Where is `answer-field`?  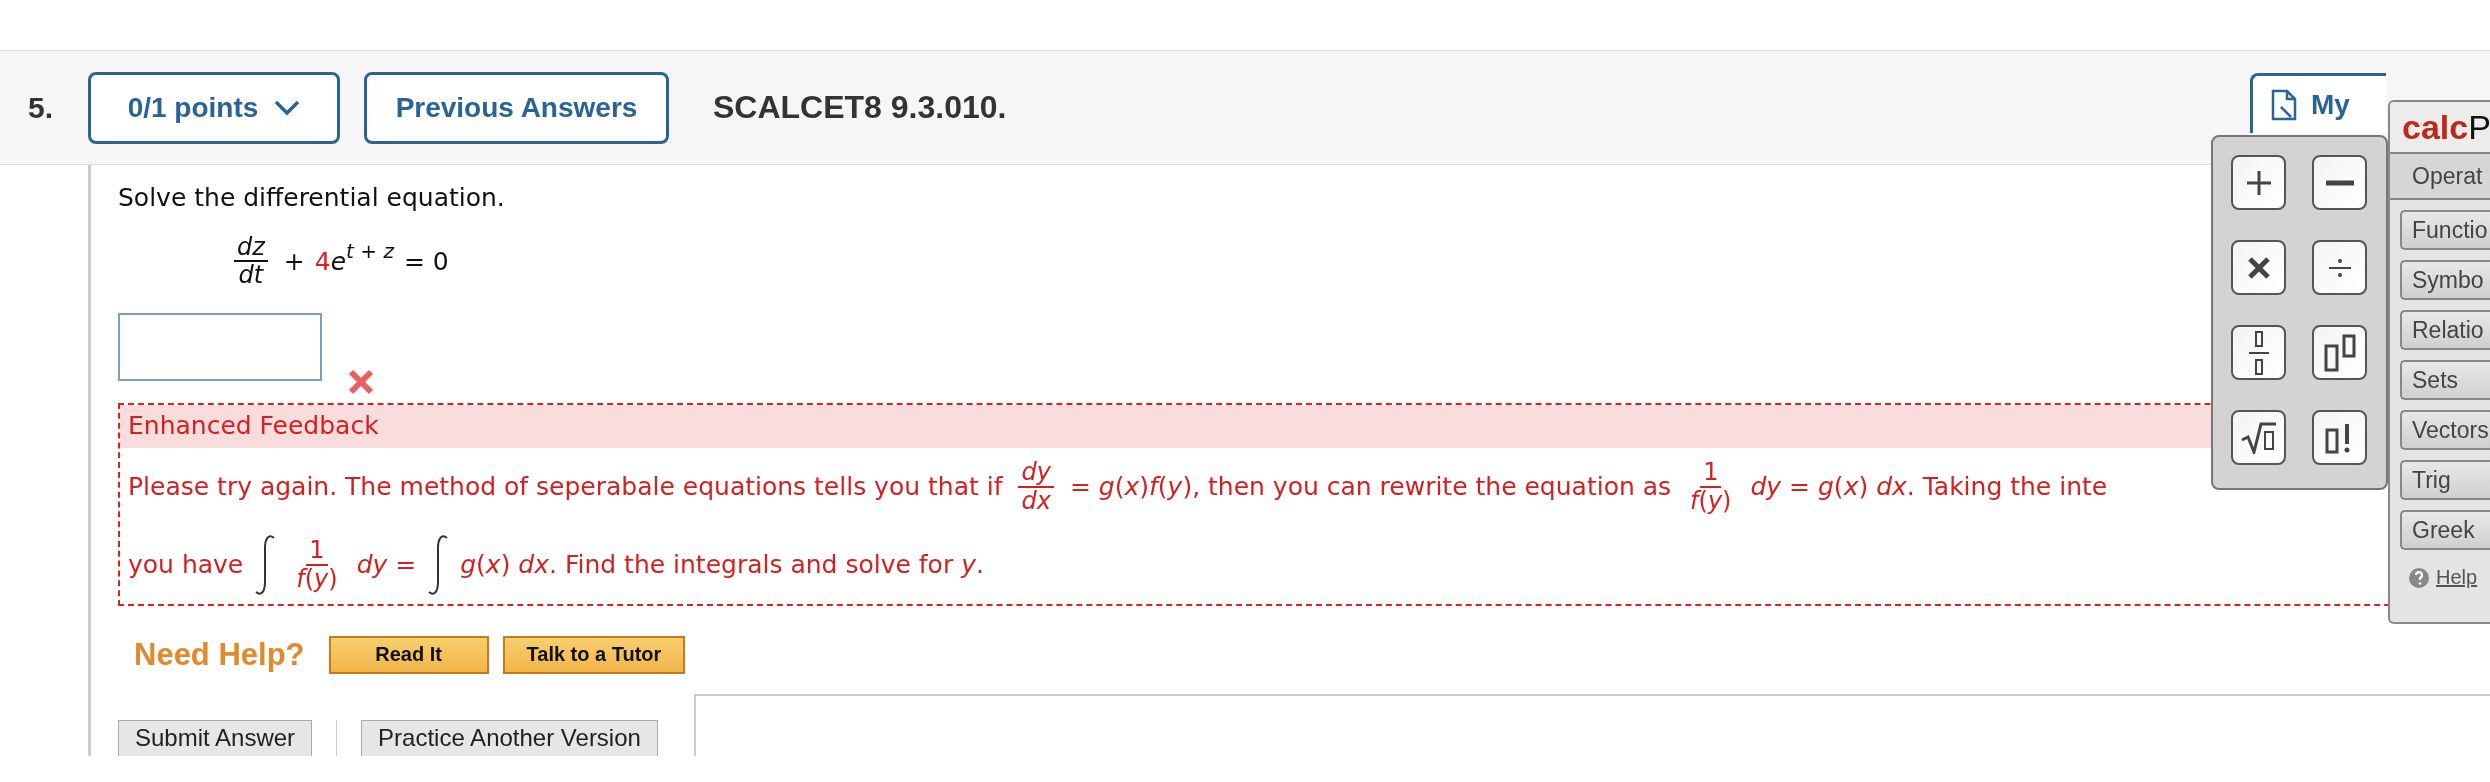 answer-field is located at coordinates (220, 346).